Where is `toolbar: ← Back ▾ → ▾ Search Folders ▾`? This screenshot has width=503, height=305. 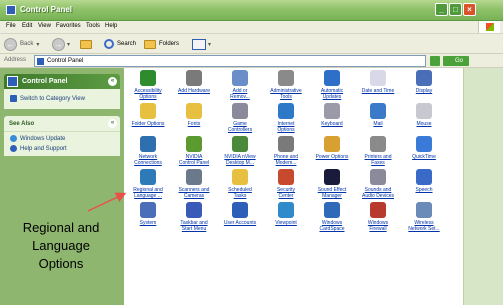
toolbar: ← Back ▾ → ▾ Search Folders ▾ is located at coordinates (251, 44).